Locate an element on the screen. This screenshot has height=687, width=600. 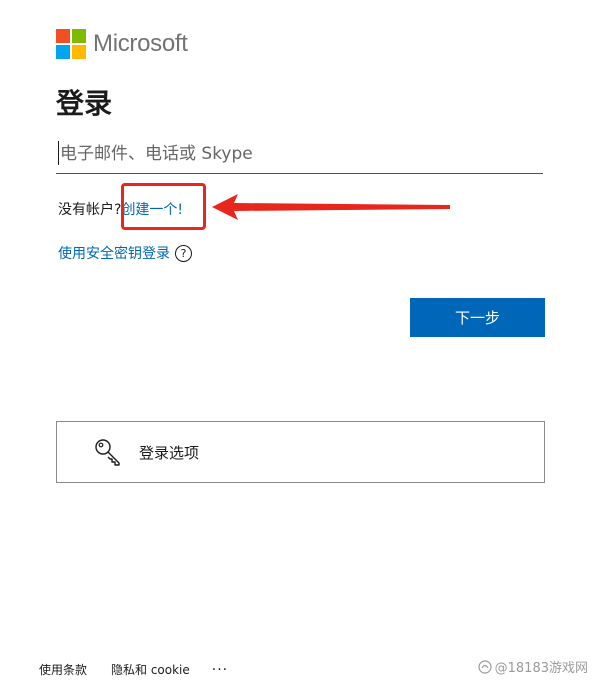
watermark: @18183游戏网 is located at coordinates (533, 666).